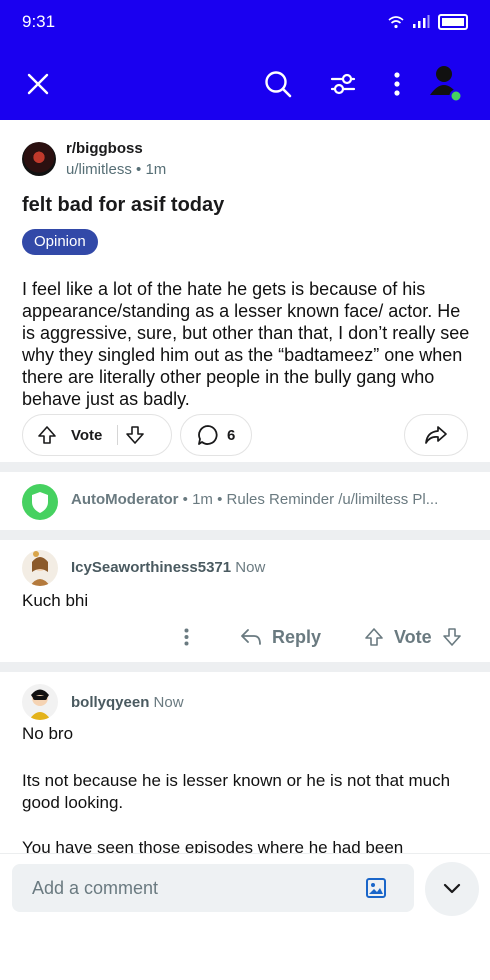 The height and width of the screenshot is (980, 490). What do you see at coordinates (421, 21) in the screenshot?
I see `signal-icon` at bounding box center [421, 21].